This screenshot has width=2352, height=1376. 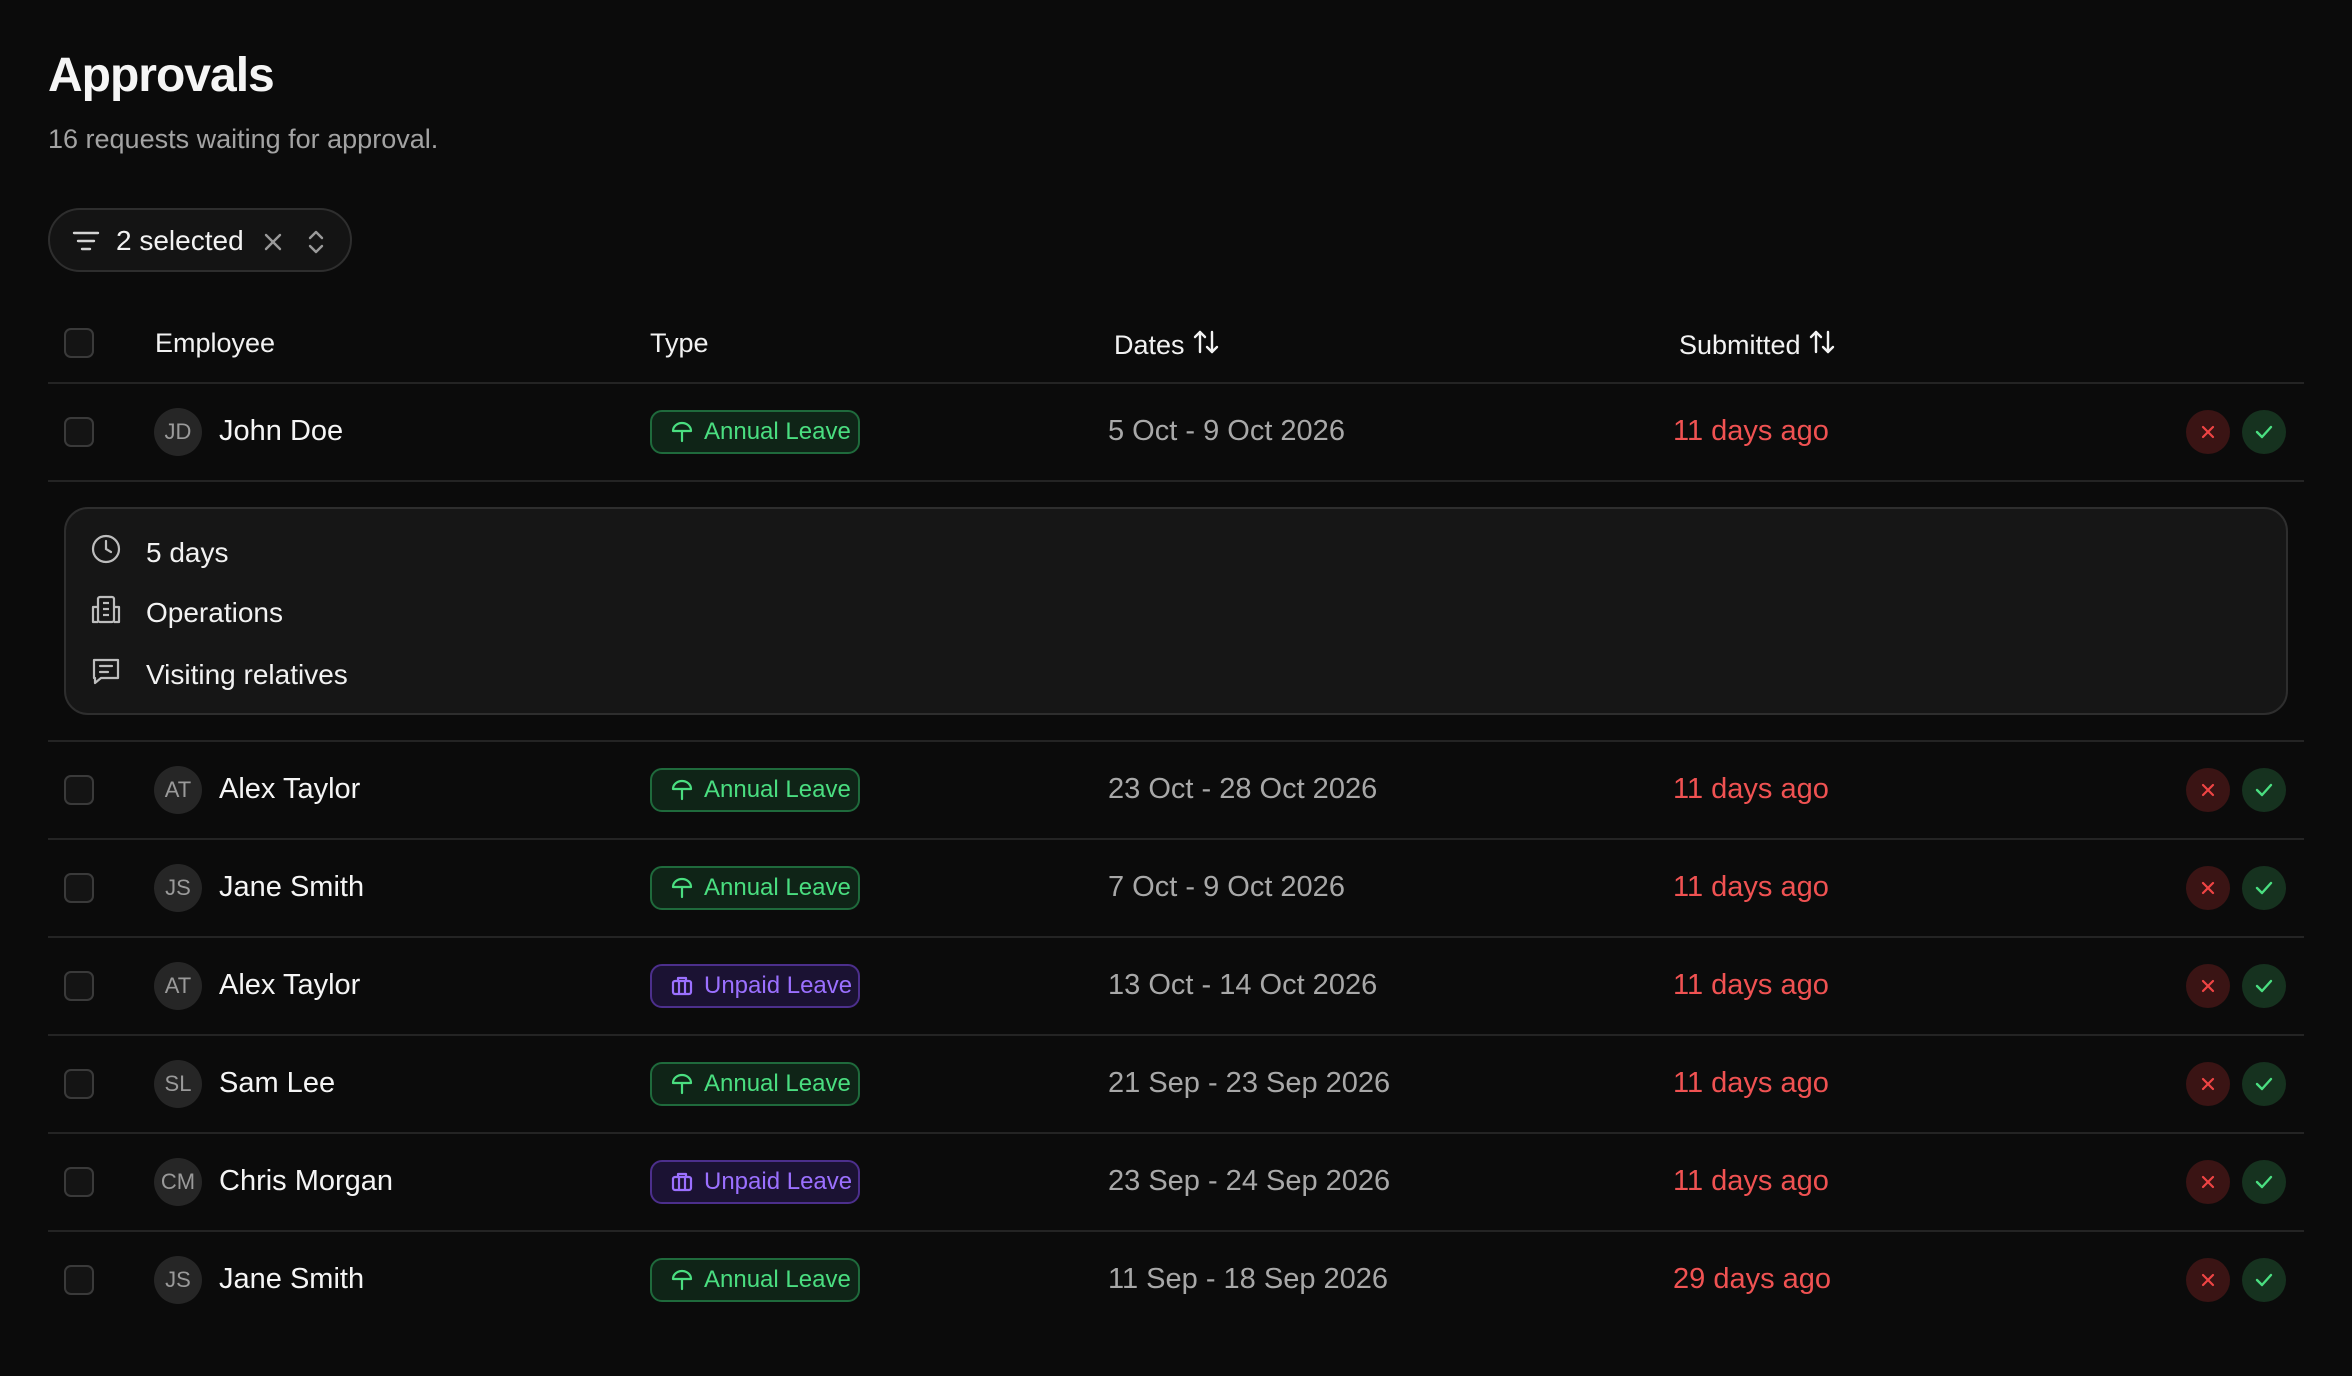 I want to click on avatar: SL, so click(x=178, y=1084).